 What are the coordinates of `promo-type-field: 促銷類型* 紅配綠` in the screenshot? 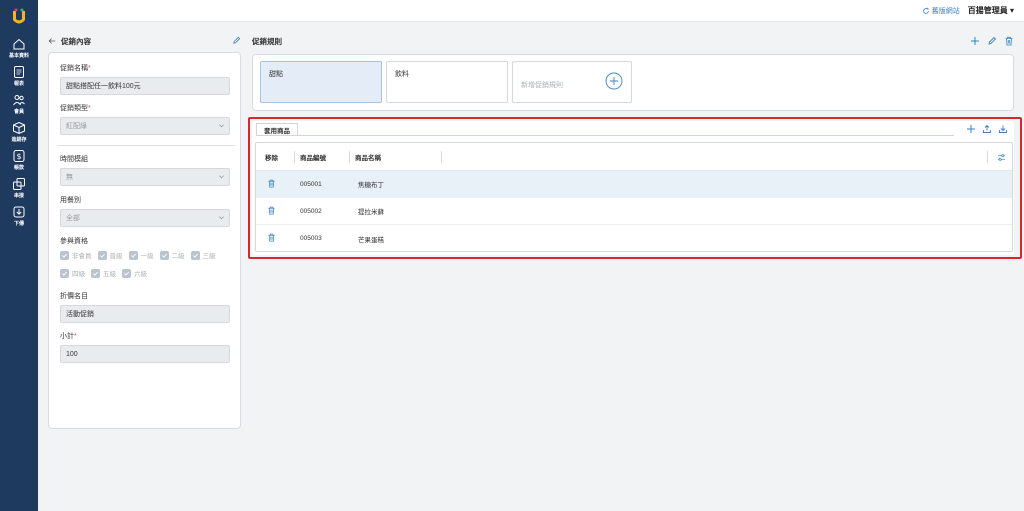 It's located at (145, 119).